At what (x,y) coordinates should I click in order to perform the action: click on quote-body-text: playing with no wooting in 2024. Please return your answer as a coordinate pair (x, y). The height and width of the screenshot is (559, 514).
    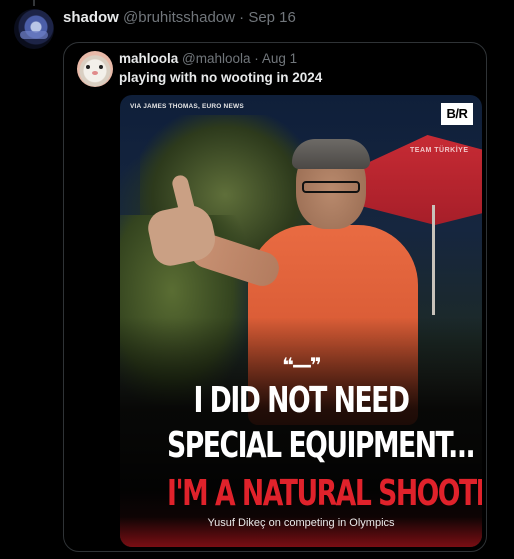
    Looking at the image, I should click on (221, 77).